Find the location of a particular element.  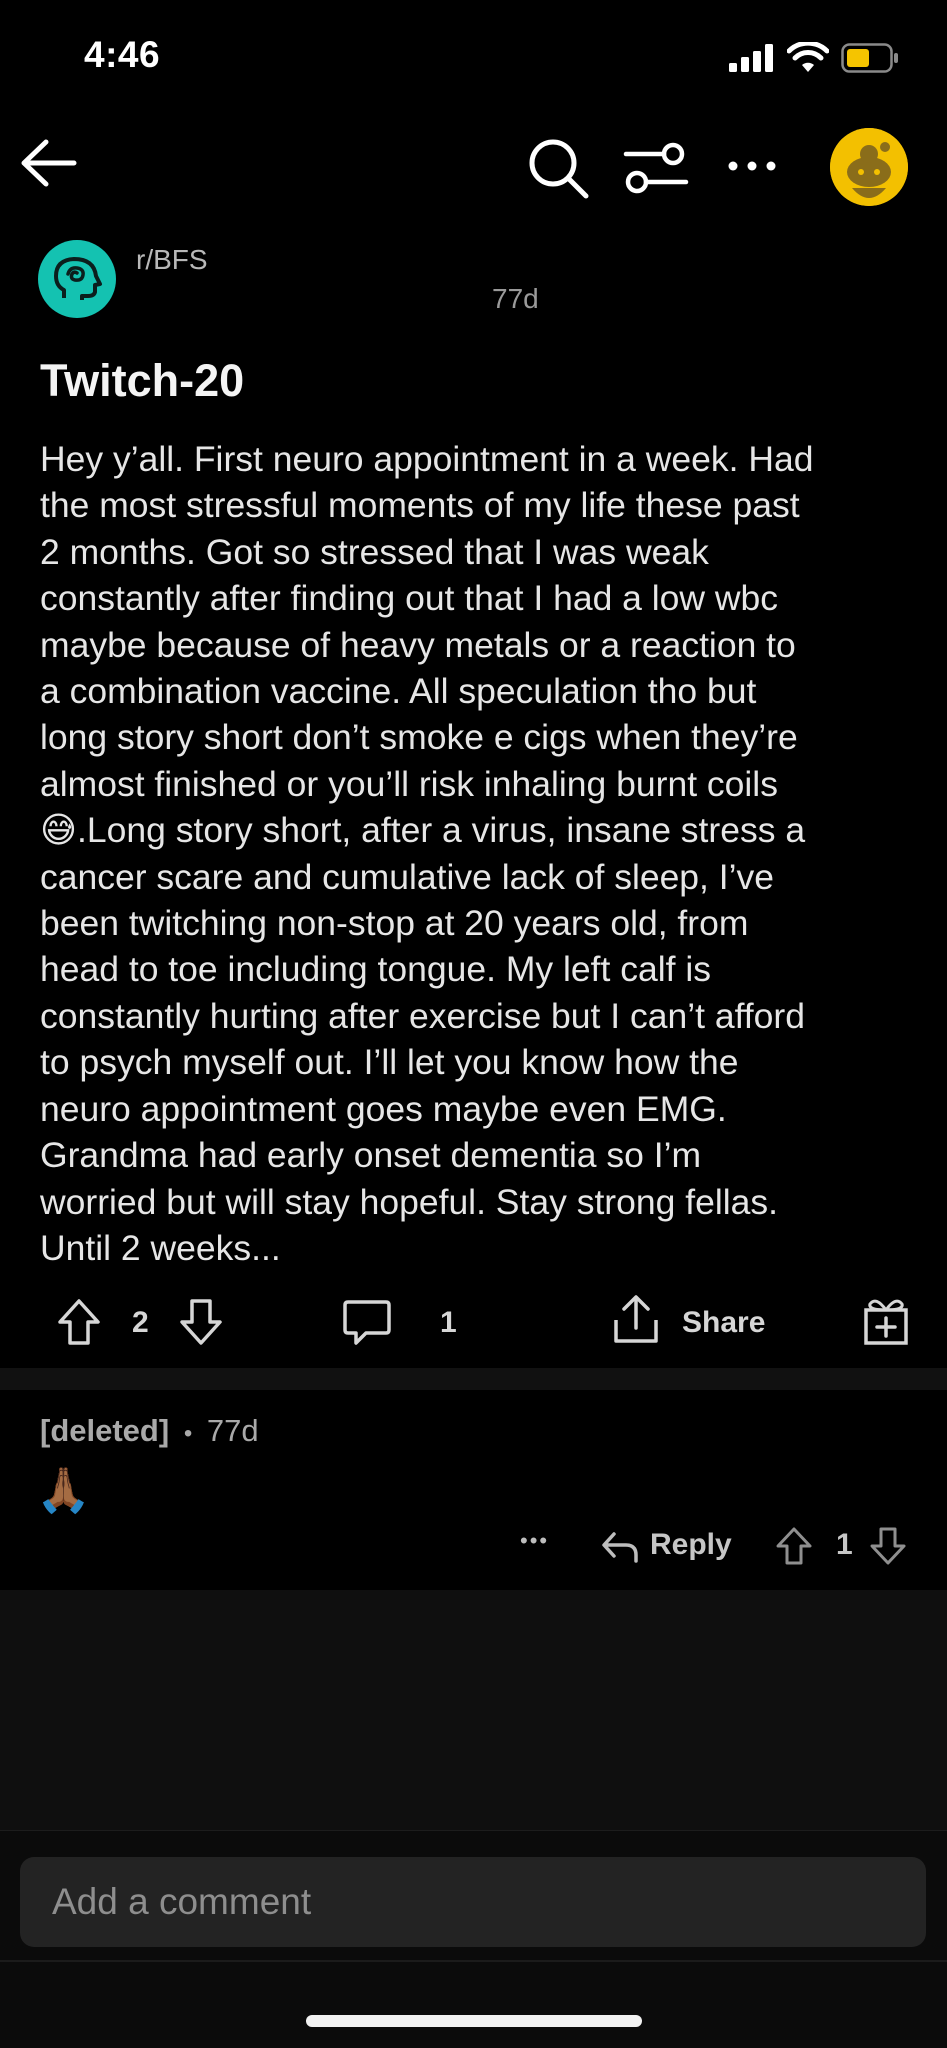

head-brain-icon is located at coordinates (78, 278).